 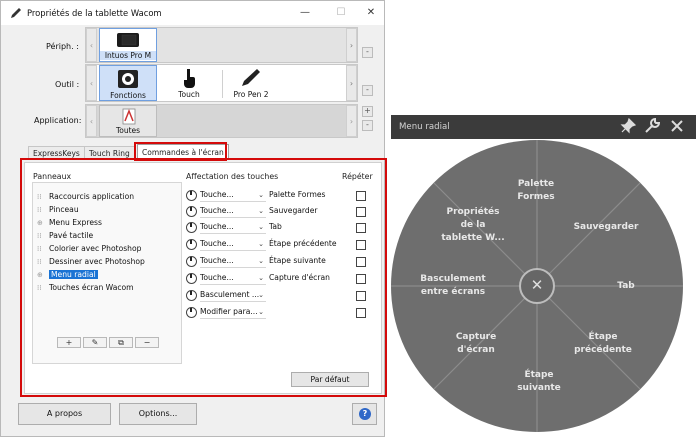 What do you see at coordinates (65, 236) in the screenshot?
I see `list-item: ⁞⁞ Pavé tactile` at bounding box center [65, 236].